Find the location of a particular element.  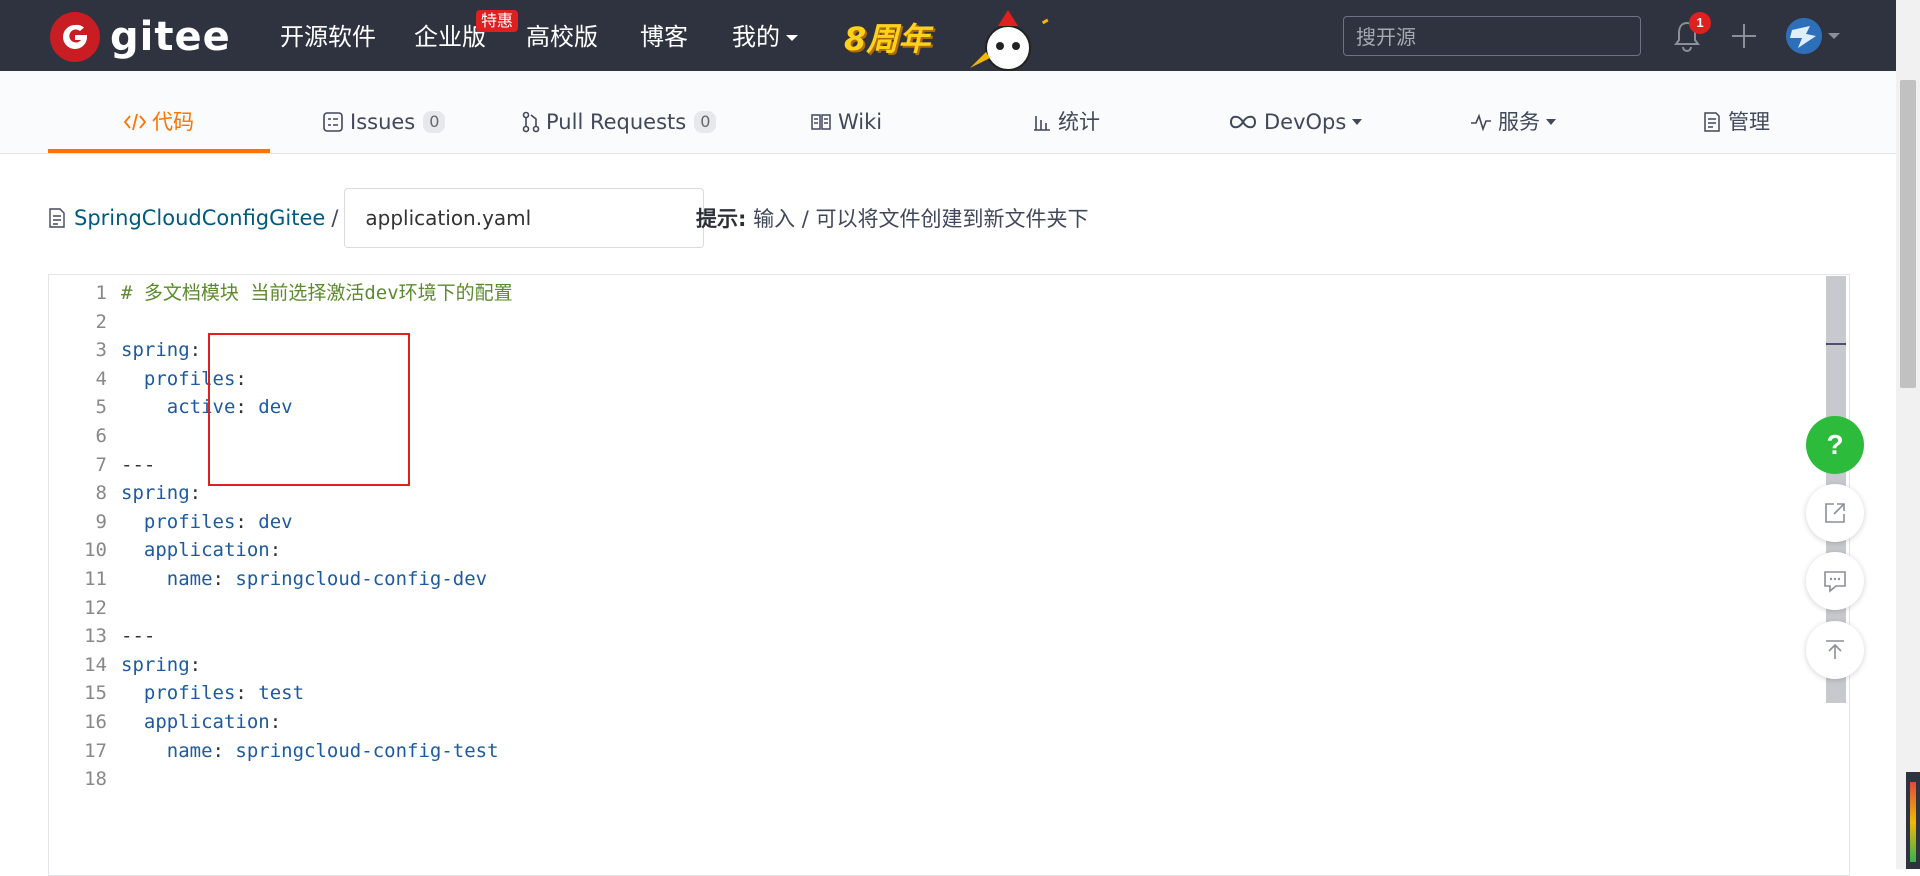

line-number: 9 is located at coordinates (101, 521).